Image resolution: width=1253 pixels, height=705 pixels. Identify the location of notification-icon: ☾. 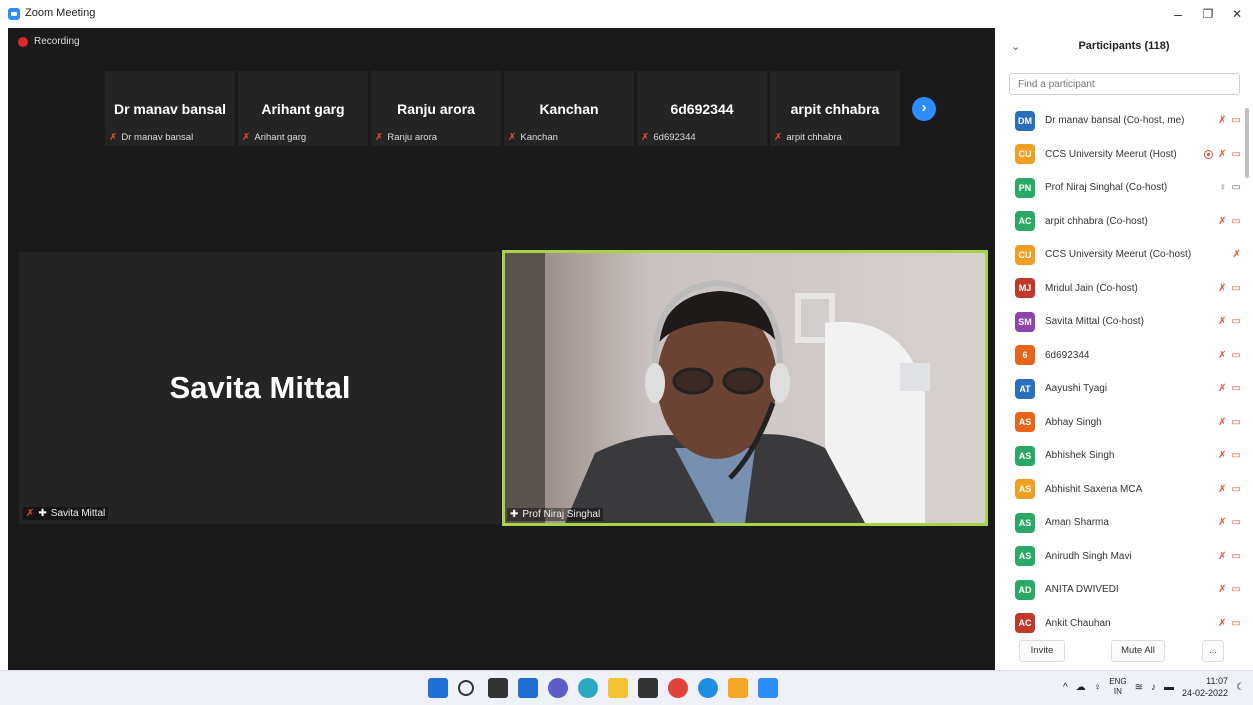
(1240, 687).